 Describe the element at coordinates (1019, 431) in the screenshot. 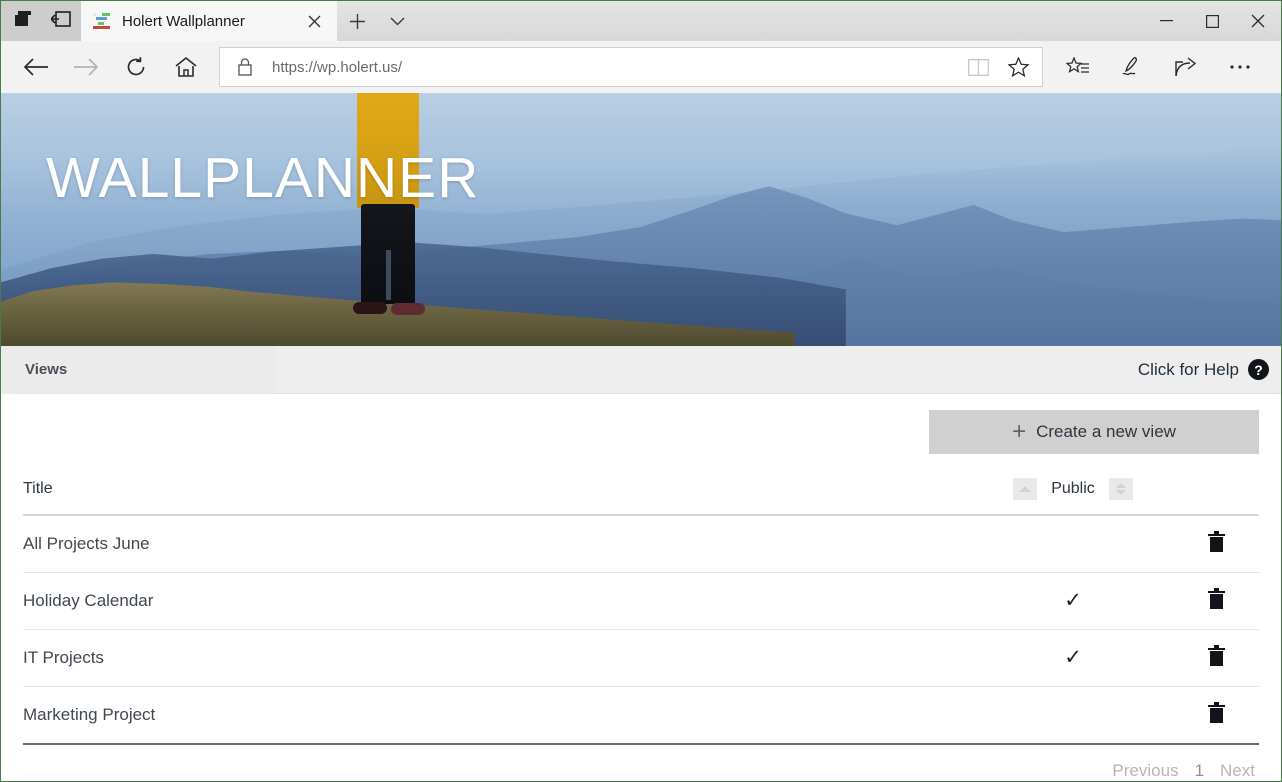

I see `plus-icon: +` at that location.